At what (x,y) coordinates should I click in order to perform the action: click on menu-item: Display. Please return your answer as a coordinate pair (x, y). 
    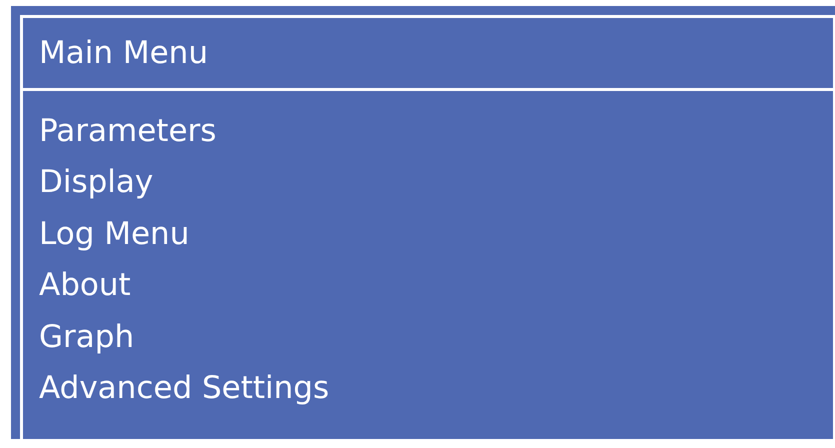
    Looking at the image, I should click on (96, 183).